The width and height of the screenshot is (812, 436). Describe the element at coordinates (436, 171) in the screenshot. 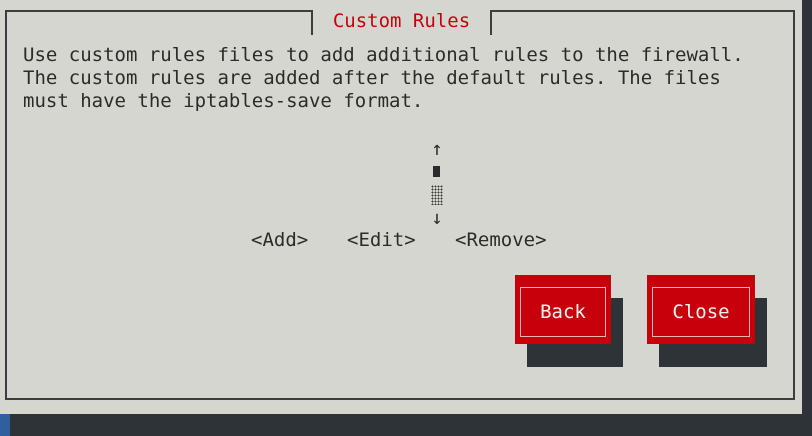

I see `scrollbar-thumb` at that location.